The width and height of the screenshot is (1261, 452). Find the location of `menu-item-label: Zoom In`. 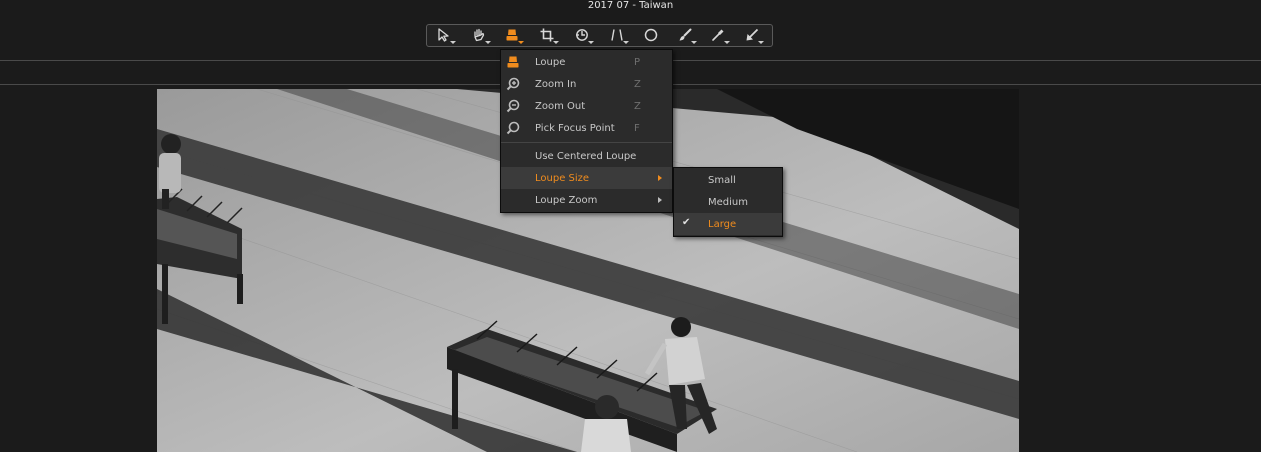

menu-item-label: Zoom In is located at coordinates (556, 84).